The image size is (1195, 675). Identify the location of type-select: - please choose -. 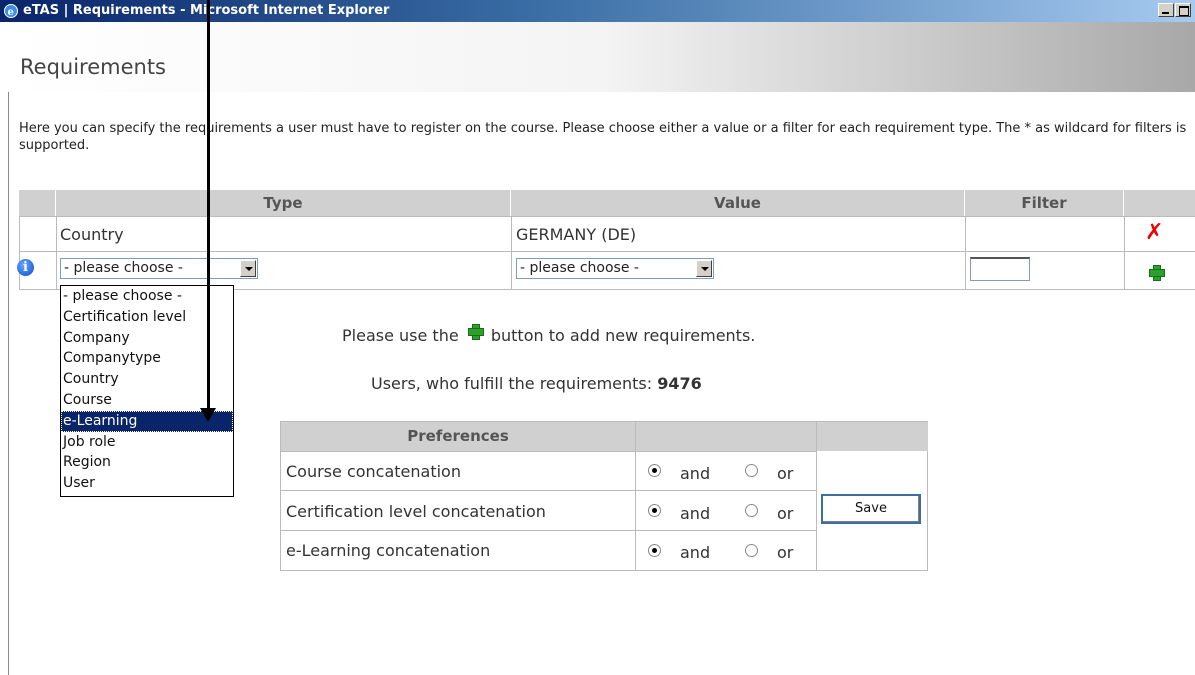
(159, 268).